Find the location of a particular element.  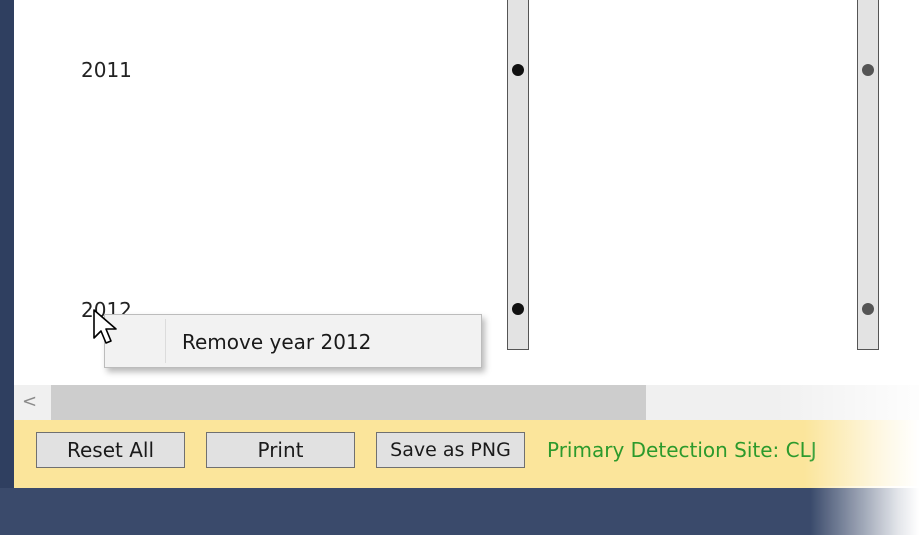

scrollbar-fade is located at coordinates (846, 402).